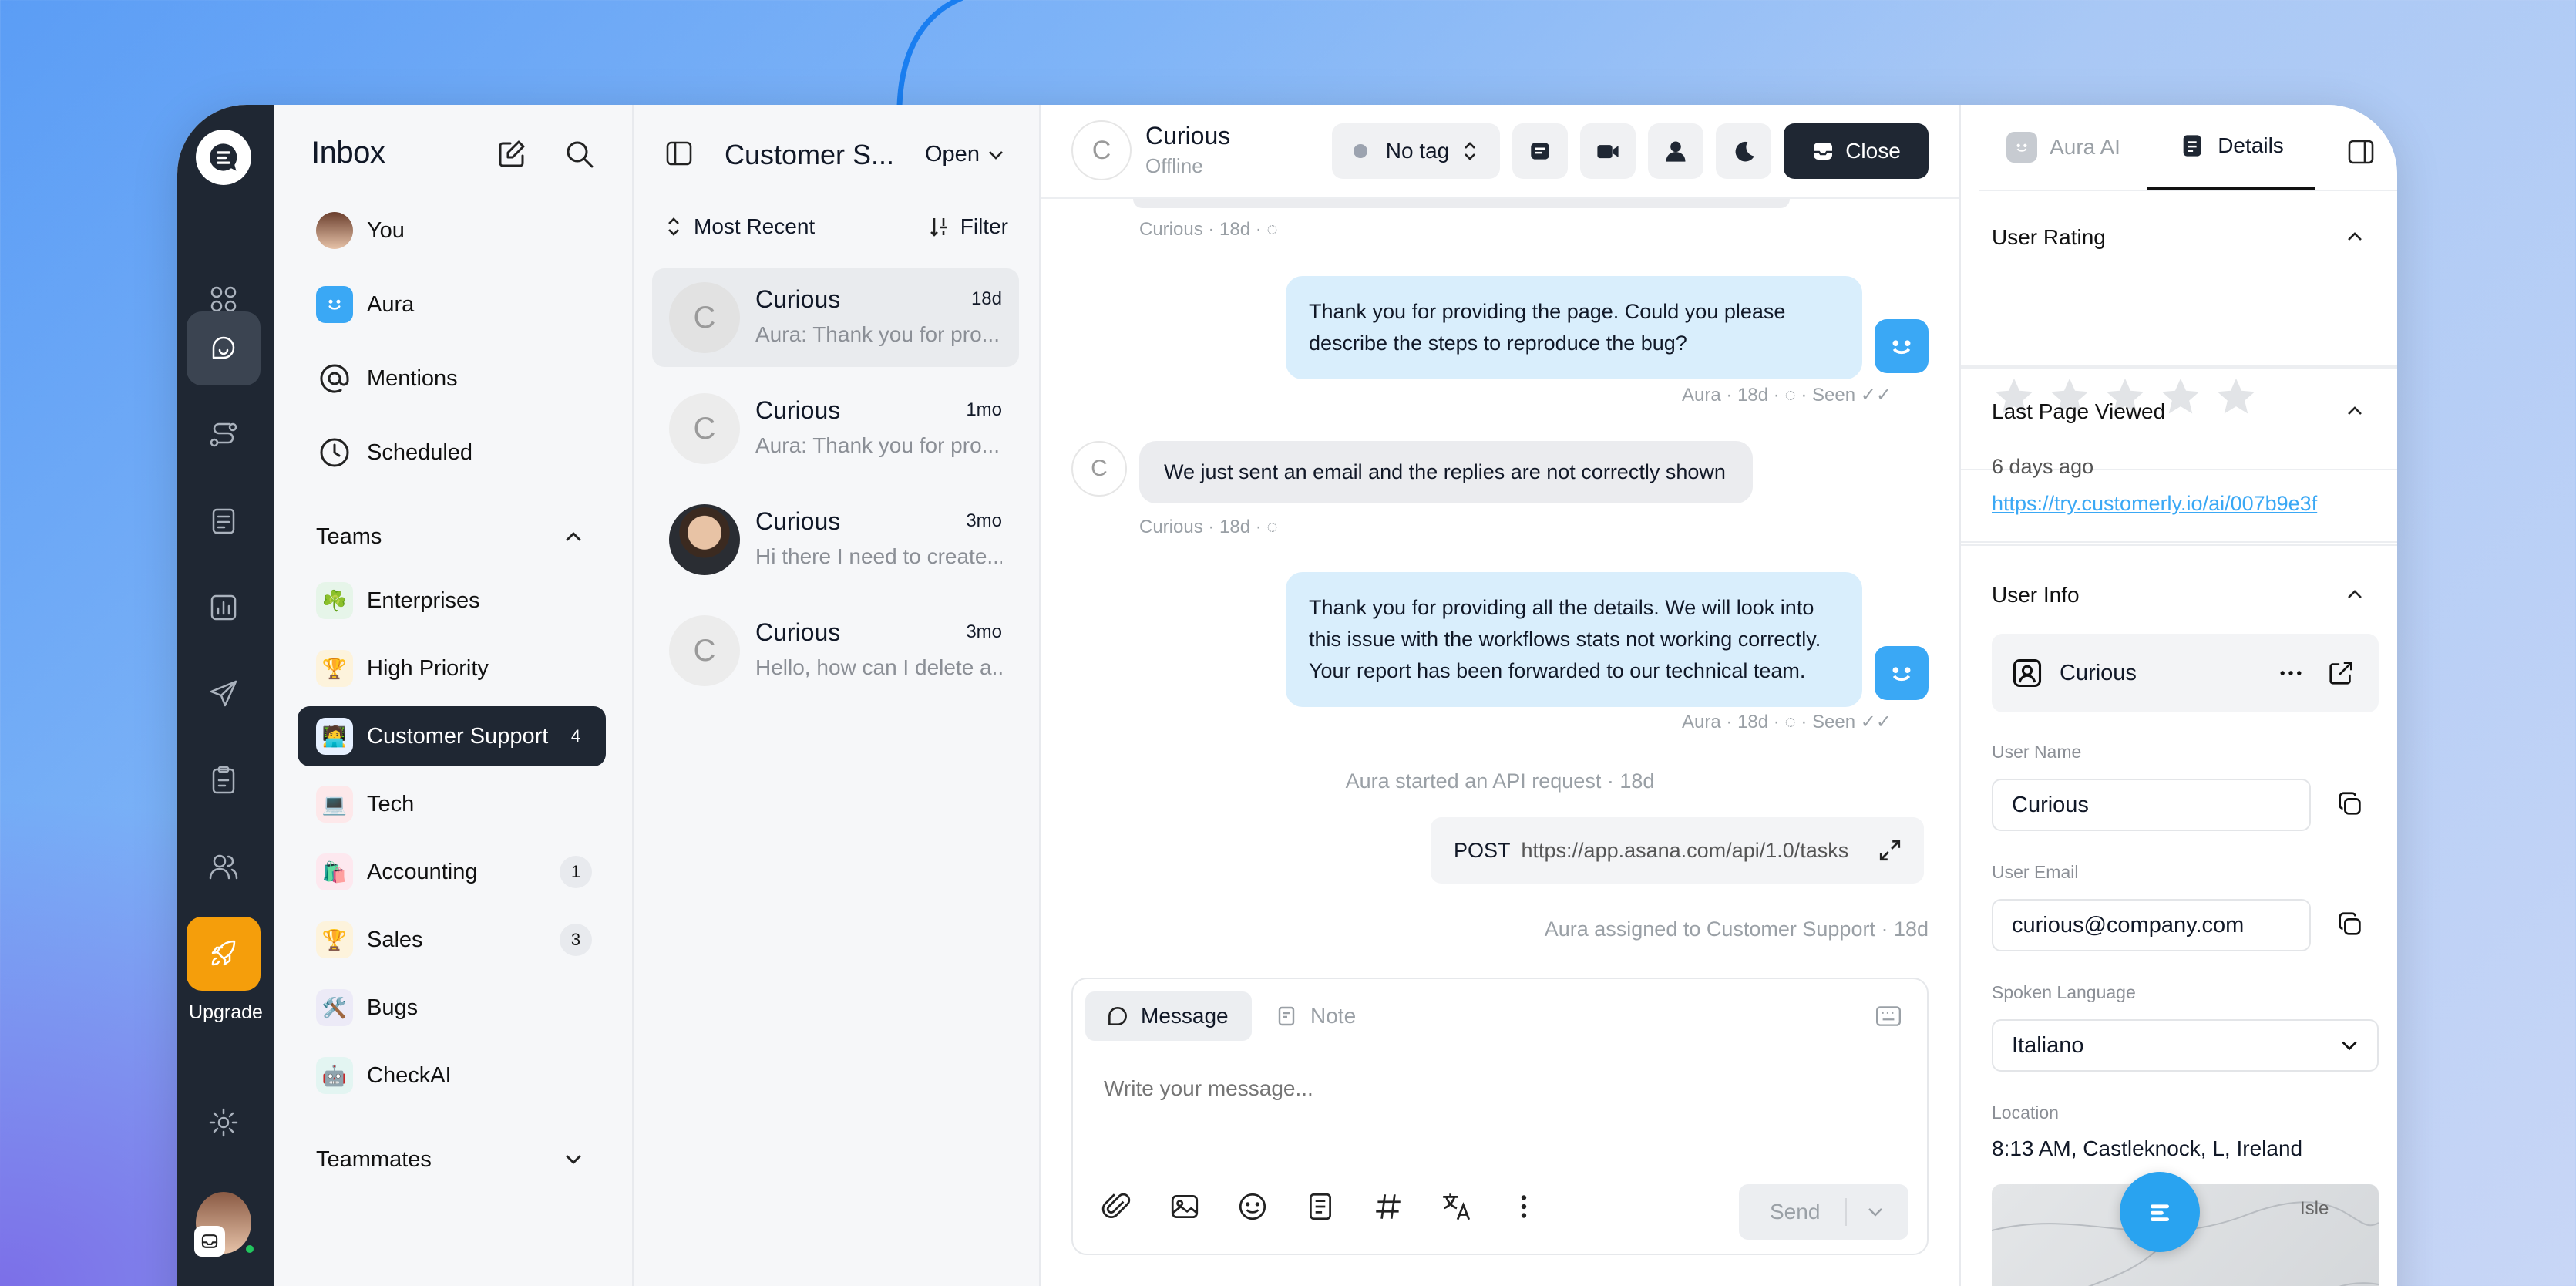 The width and height of the screenshot is (2576, 1286). I want to click on team-item: 💻 Tech, so click(452, 804).